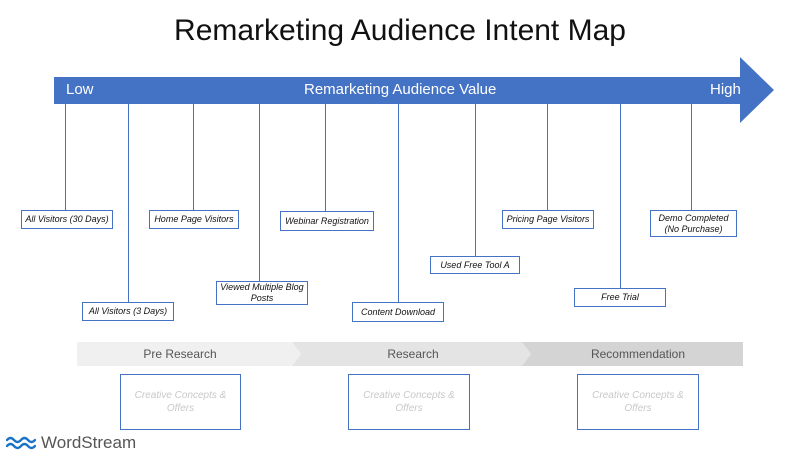  What do you see at coordinates (693, 223) in the screenshot?
I see `audience-demo-completed: Demo Completed (No Purchase)` at bounding box center [693, 223].